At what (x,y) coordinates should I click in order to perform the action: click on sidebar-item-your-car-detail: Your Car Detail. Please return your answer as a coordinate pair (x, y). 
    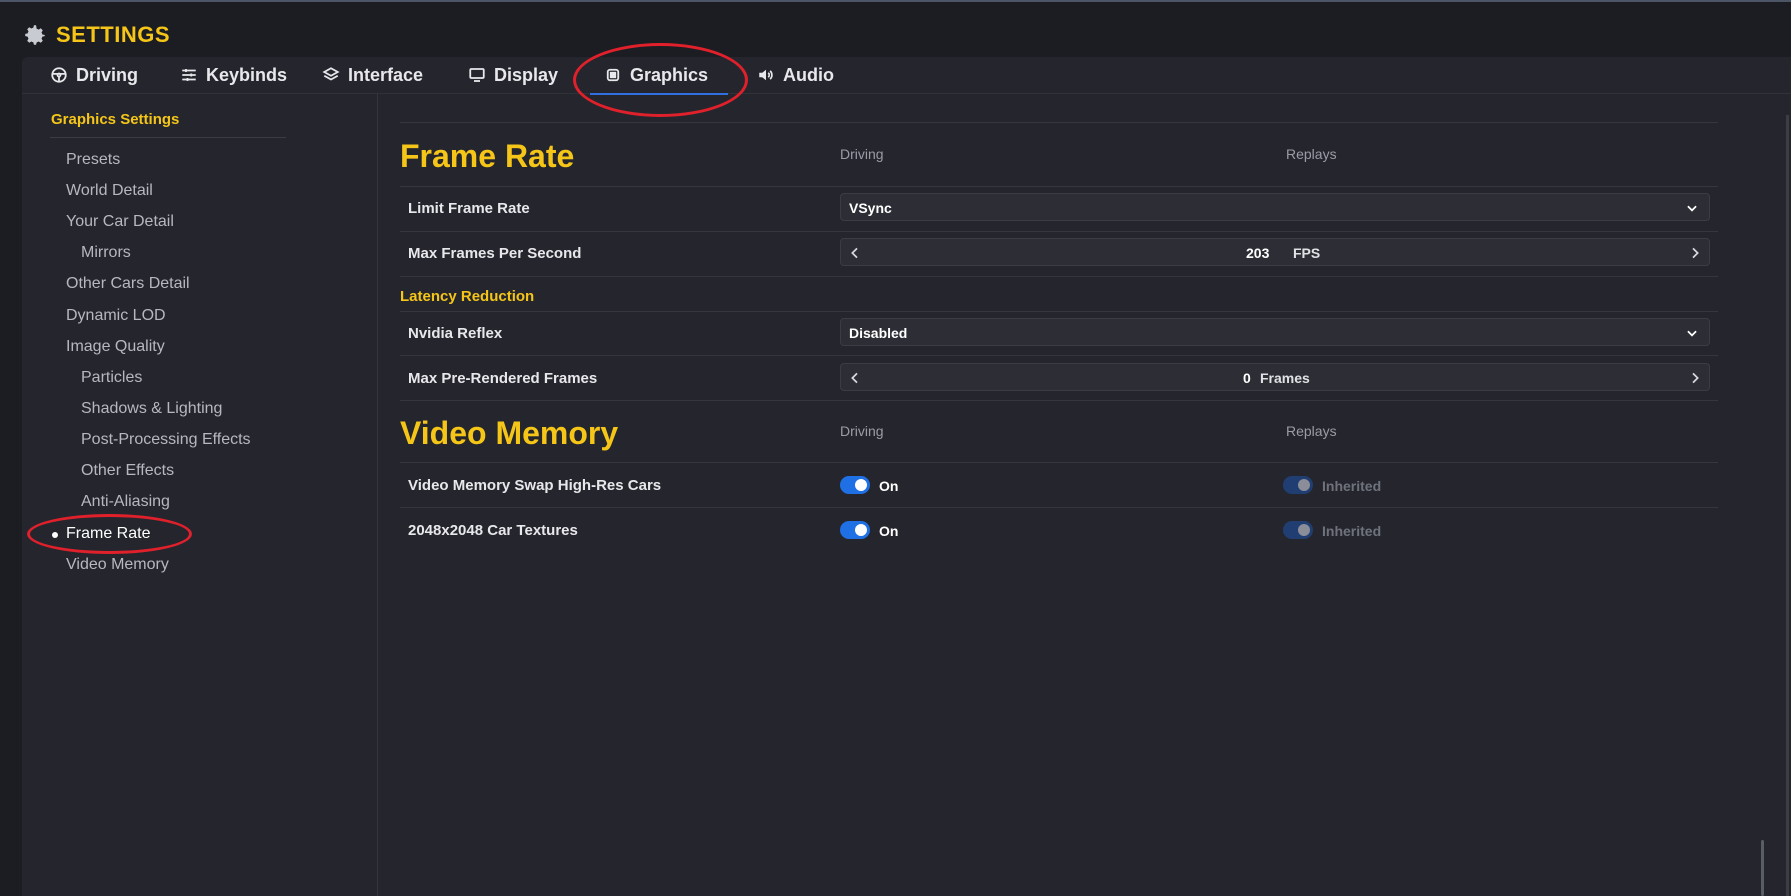
    Looking at the image, I should click on (120, 222).